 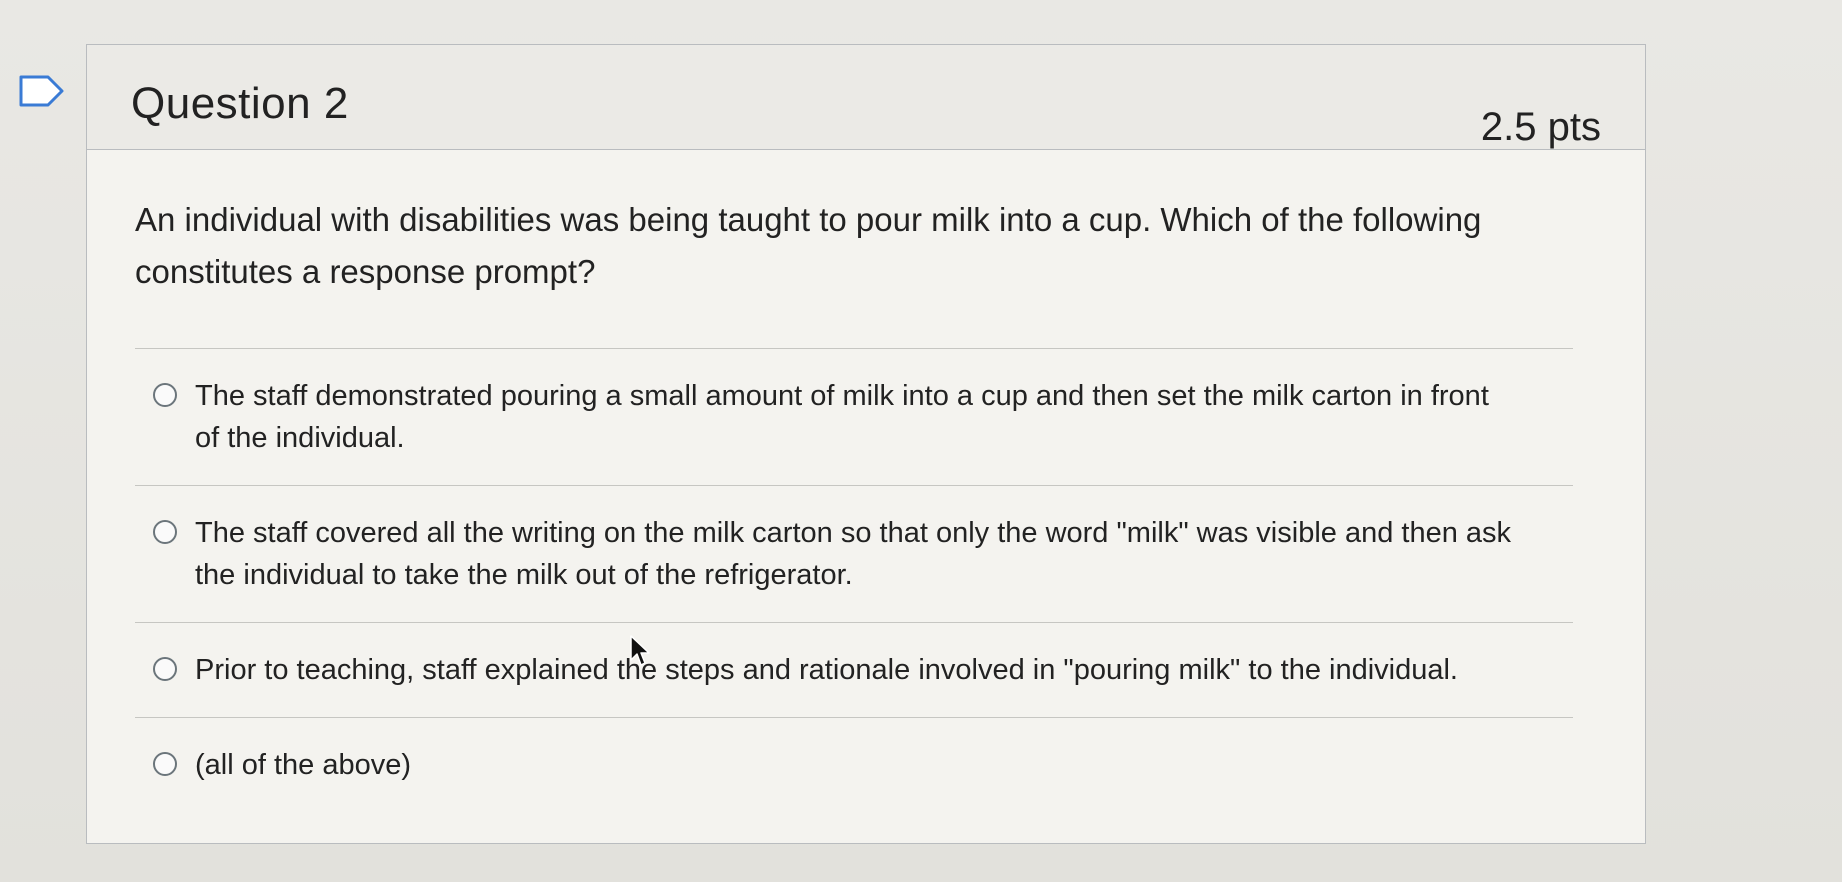 What do you see at coordinates (42, 91) in the screenshot?
I see `flag-question-icon` at bounding box center [42, 91].